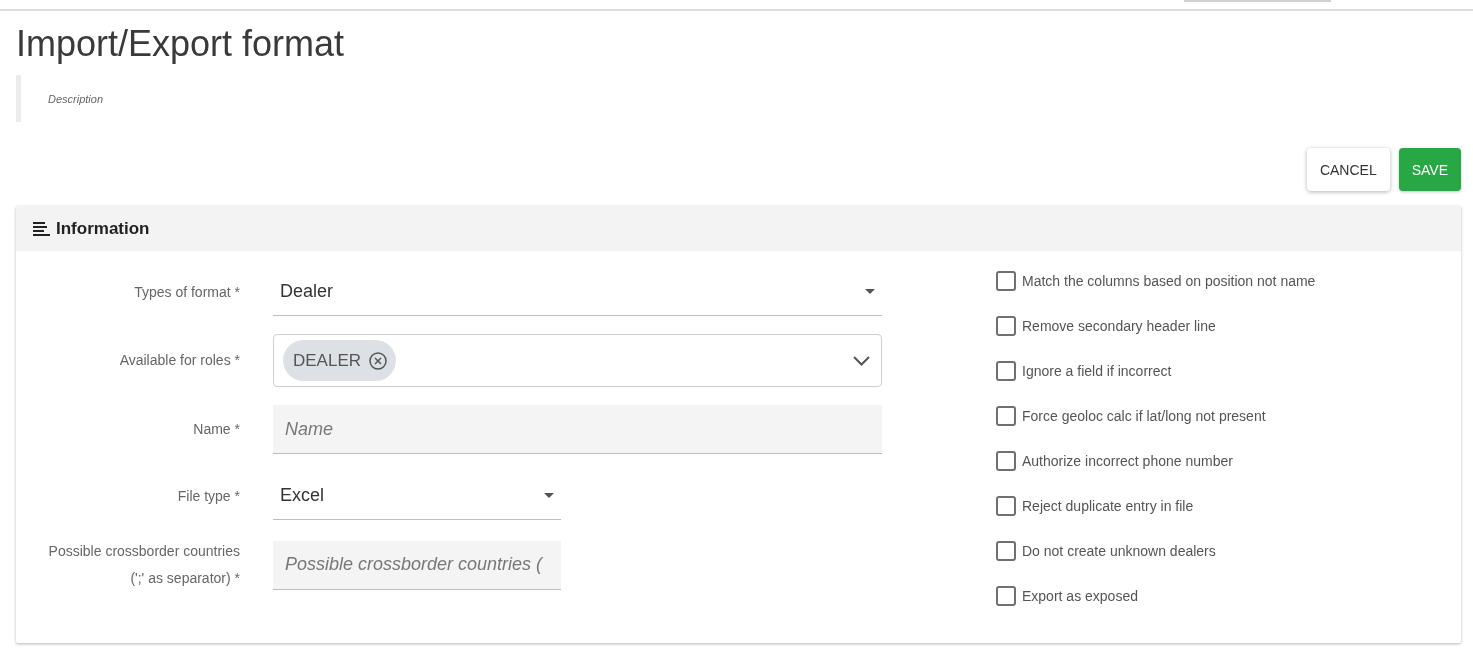  I want to click on checkbox-label: Do not create unknown dealers, so click(1119, 550).